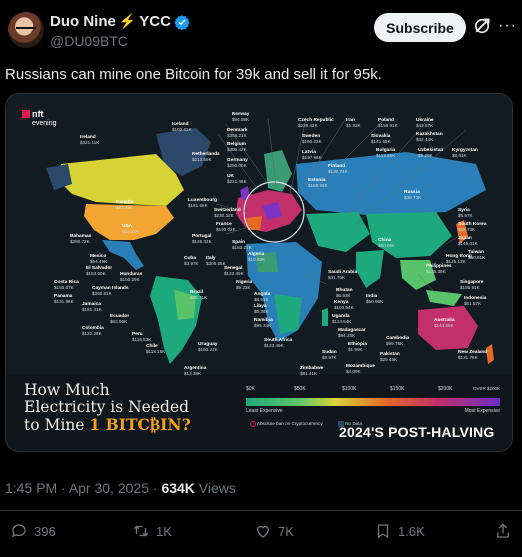 This screenshot has width=522, height=557. Describe the element at coordinates (420, 27) in the screenshot. I see `subscribe-button: Subscribe` at that location.